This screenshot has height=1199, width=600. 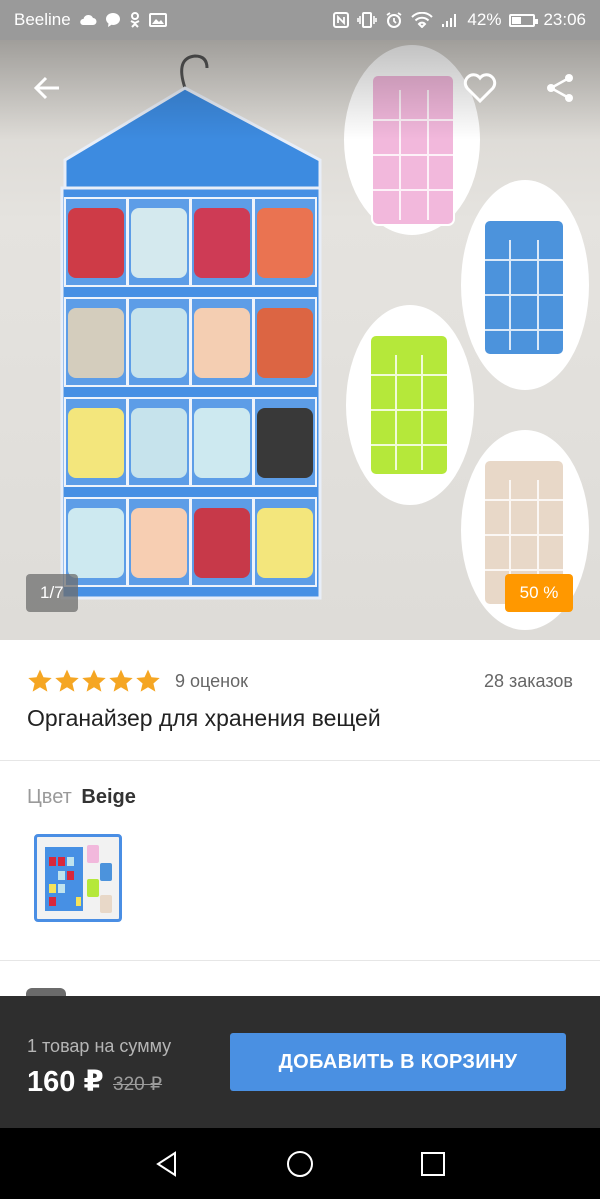 What do you see at coordinates (99, 1046) in the screenshot?
I see `sum-label: 1 товар на сумму` at bounding box center [99, 1046].